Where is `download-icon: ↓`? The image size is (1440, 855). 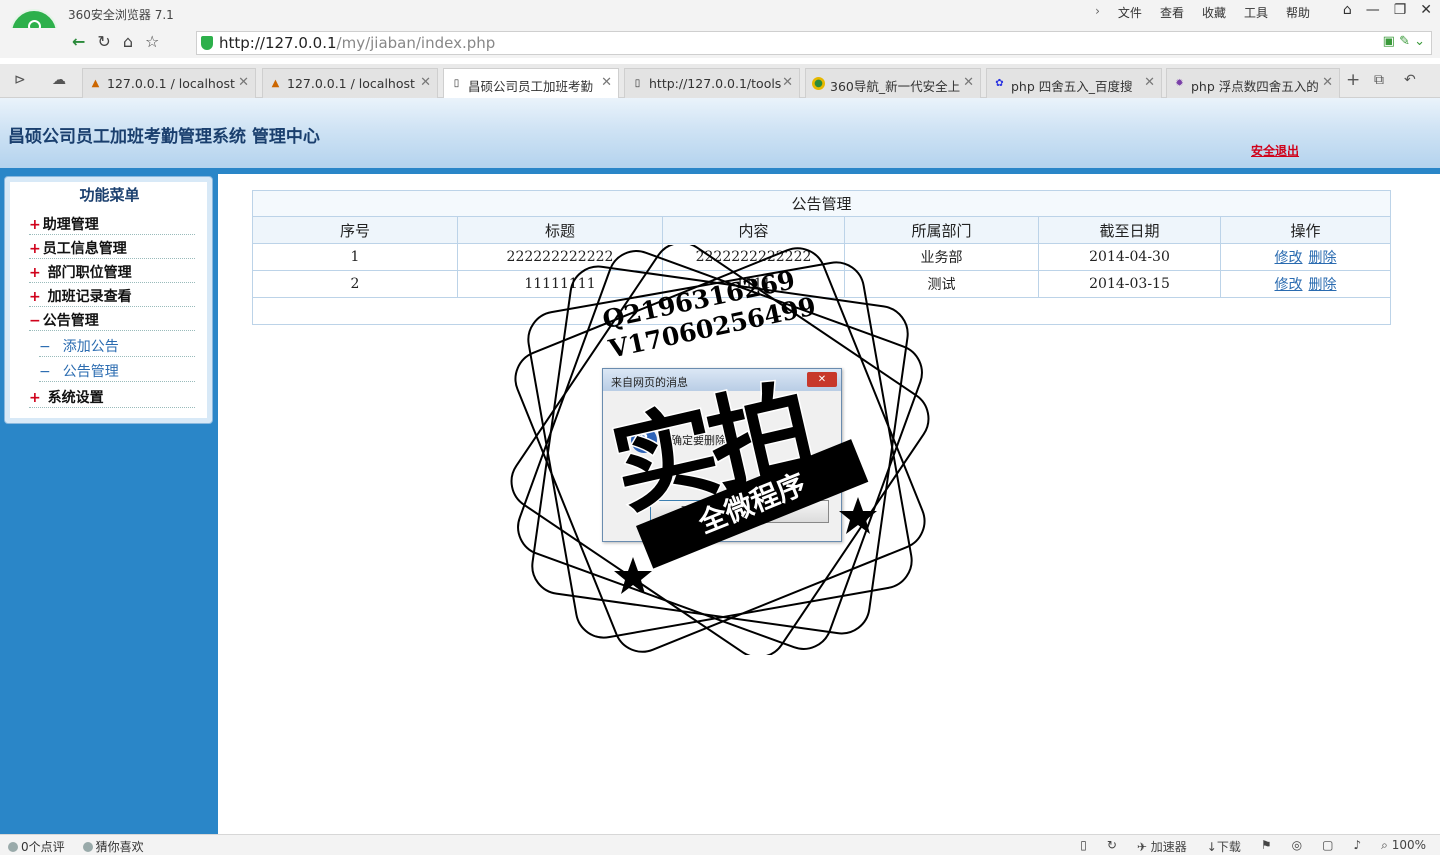
download-icon: ↓ is located at coordinates (1211, 847).